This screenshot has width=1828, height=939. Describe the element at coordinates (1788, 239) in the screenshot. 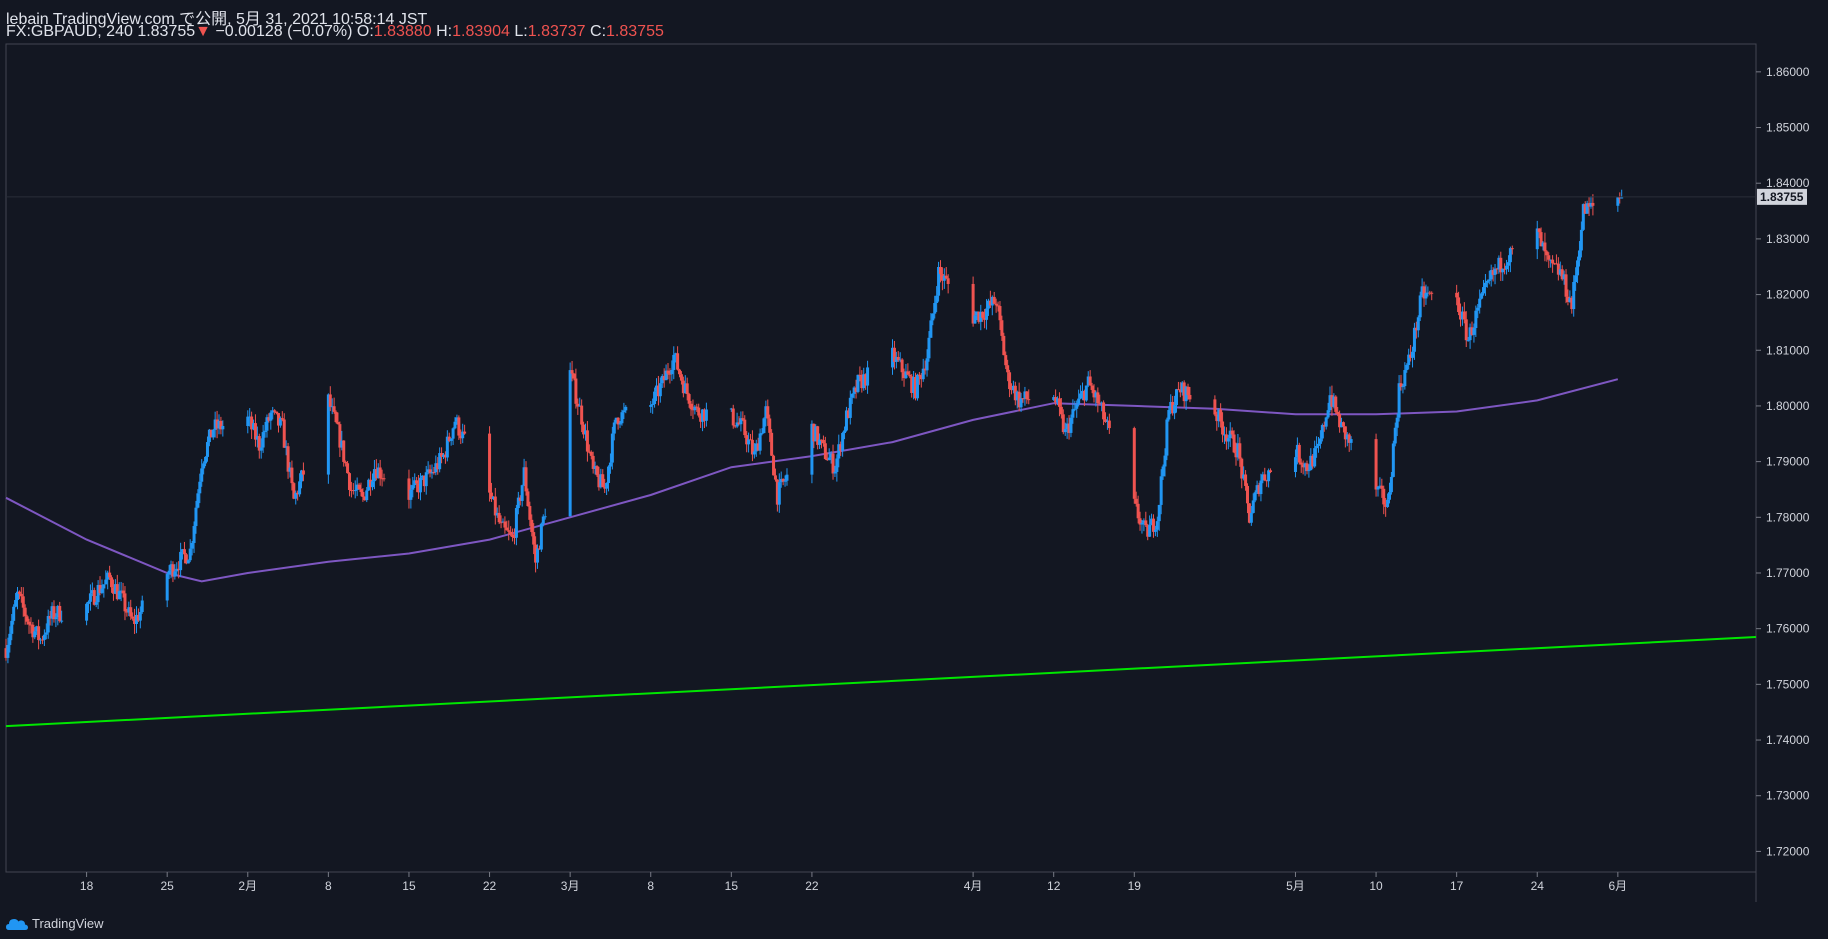

I see `y-tick-label: 1.83000` at that location.